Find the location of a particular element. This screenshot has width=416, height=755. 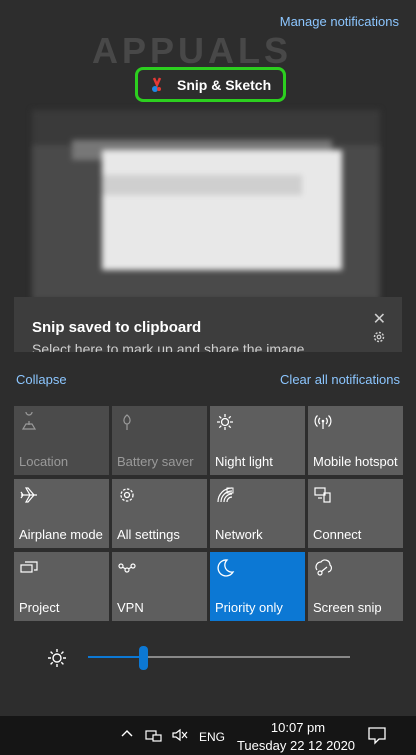

taskbar: ENG 10:07 pm Tuesday 22 12 2020 is located at coordinates (208, 735).